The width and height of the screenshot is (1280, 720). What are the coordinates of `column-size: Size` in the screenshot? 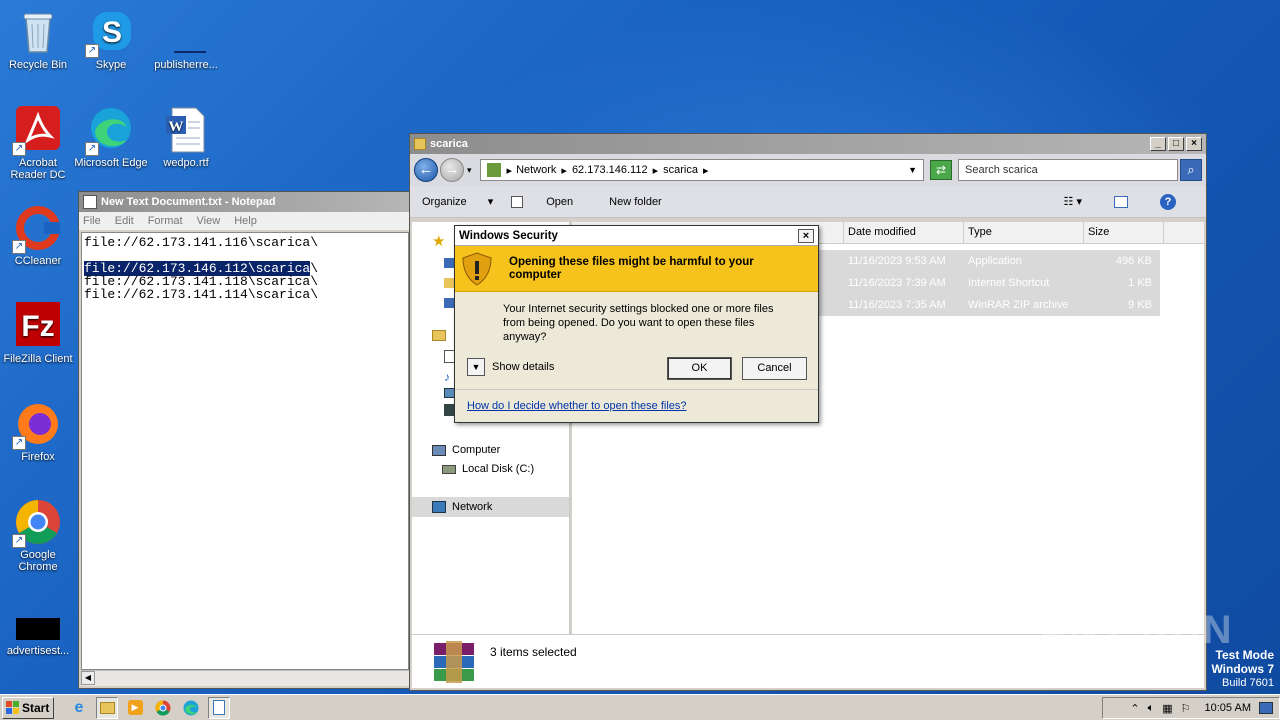 It's located at (1124, 232).